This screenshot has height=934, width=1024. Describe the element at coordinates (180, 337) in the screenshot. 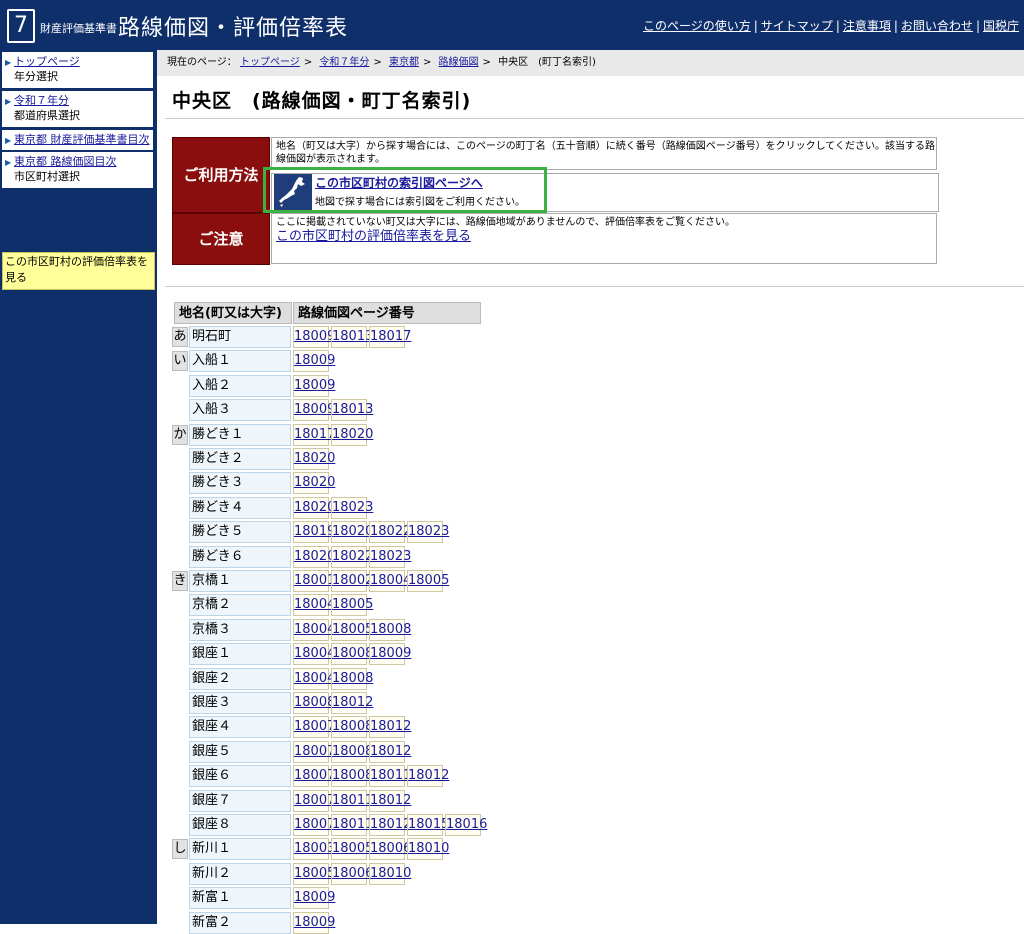

I see `kana-index-cell: あ` at that location.